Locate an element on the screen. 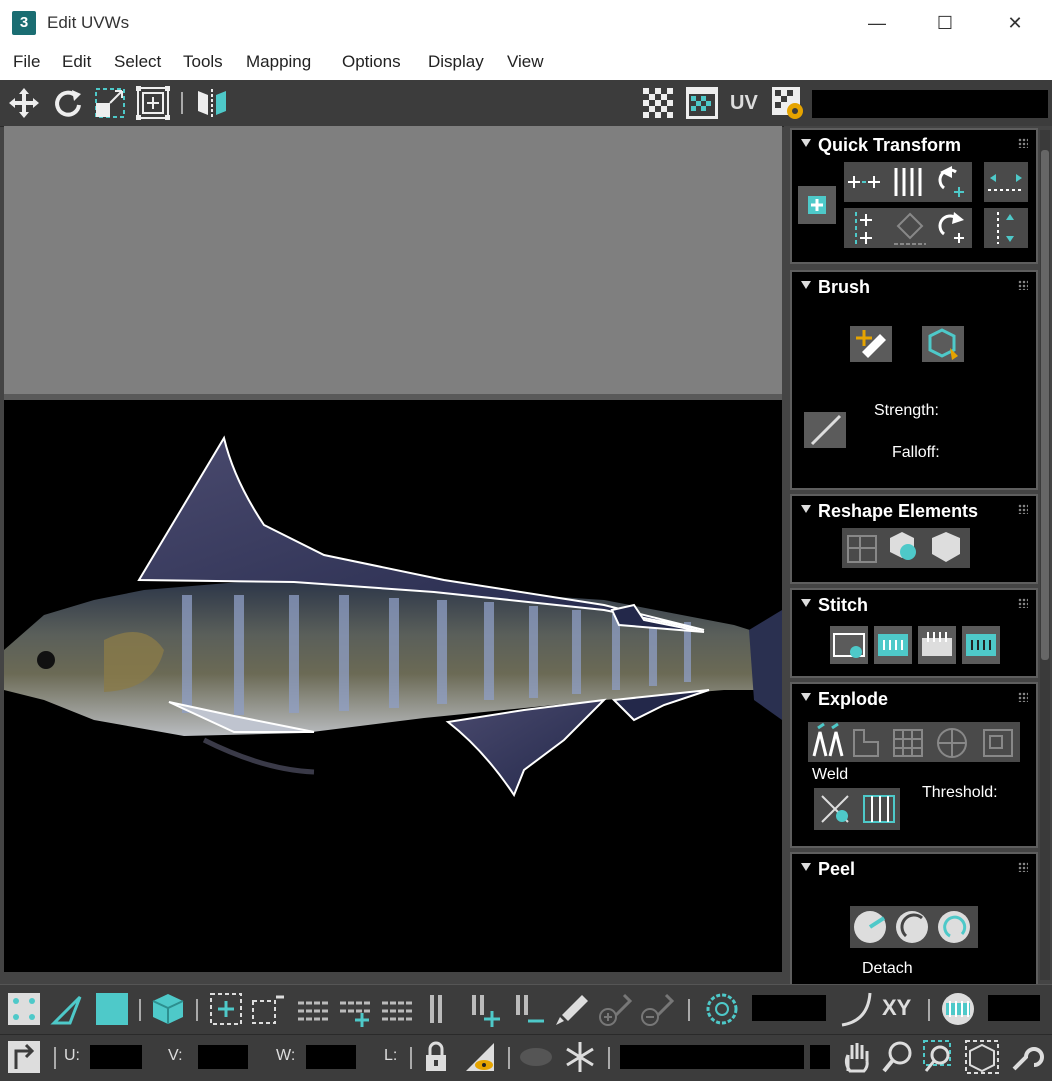 The height and width of the screenshot is (1081, 1052). relax-icon is located at coordinates (903, 546).